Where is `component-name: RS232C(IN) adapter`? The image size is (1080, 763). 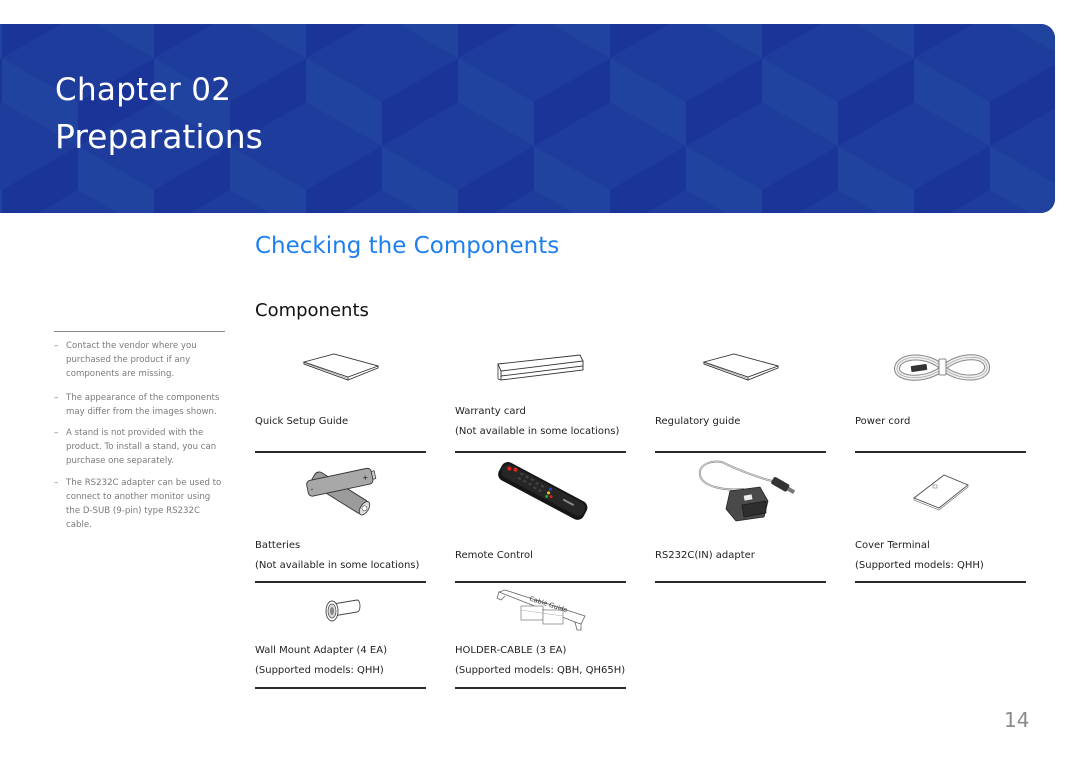
component-name: RS232C(IN) adapter is located at coordinates (705, 555).